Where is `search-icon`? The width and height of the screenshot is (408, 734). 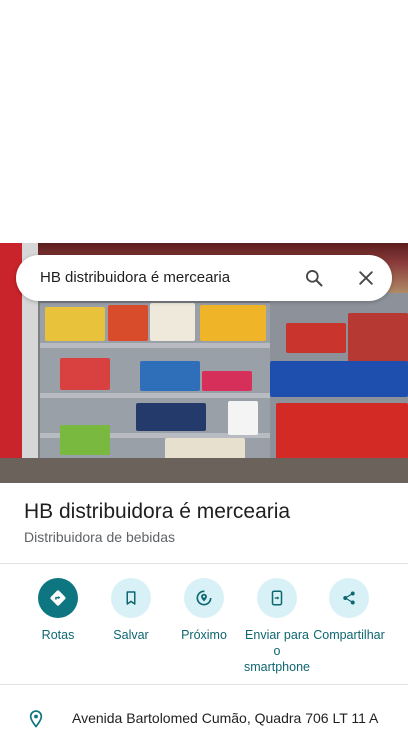 search-icon is located at coordinates (314, 278).